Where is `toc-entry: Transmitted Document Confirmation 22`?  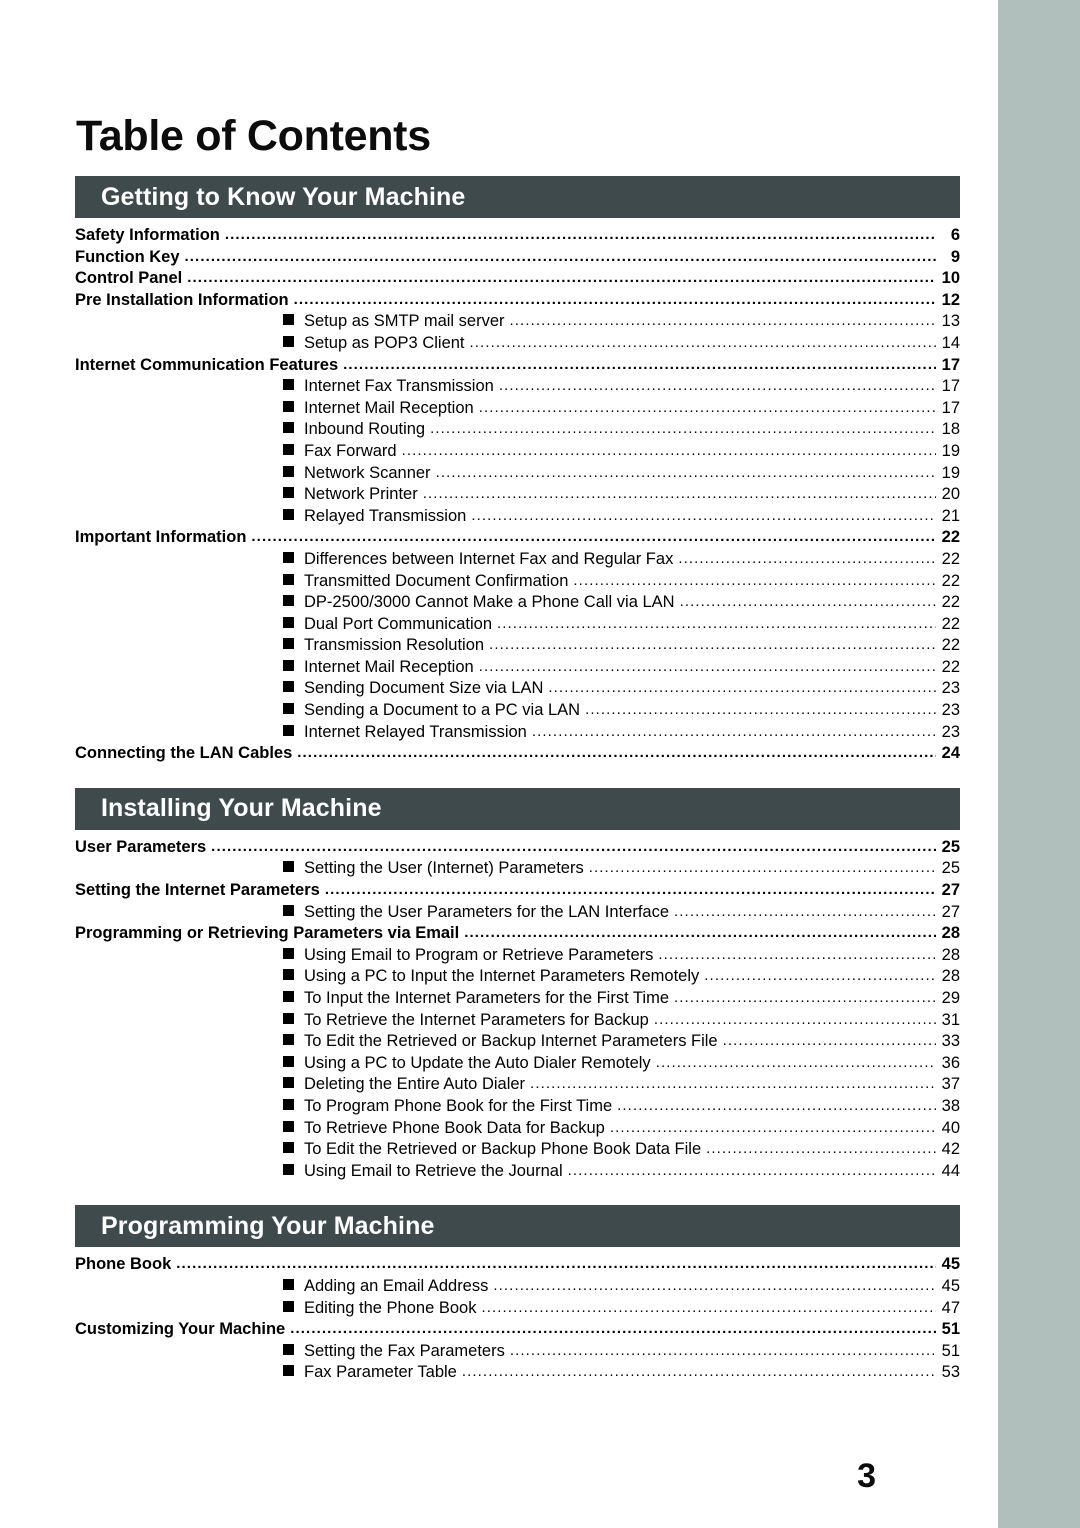
toc-entry: Transmitted Document Confirmation 22 is located at coordinates (499, 583).